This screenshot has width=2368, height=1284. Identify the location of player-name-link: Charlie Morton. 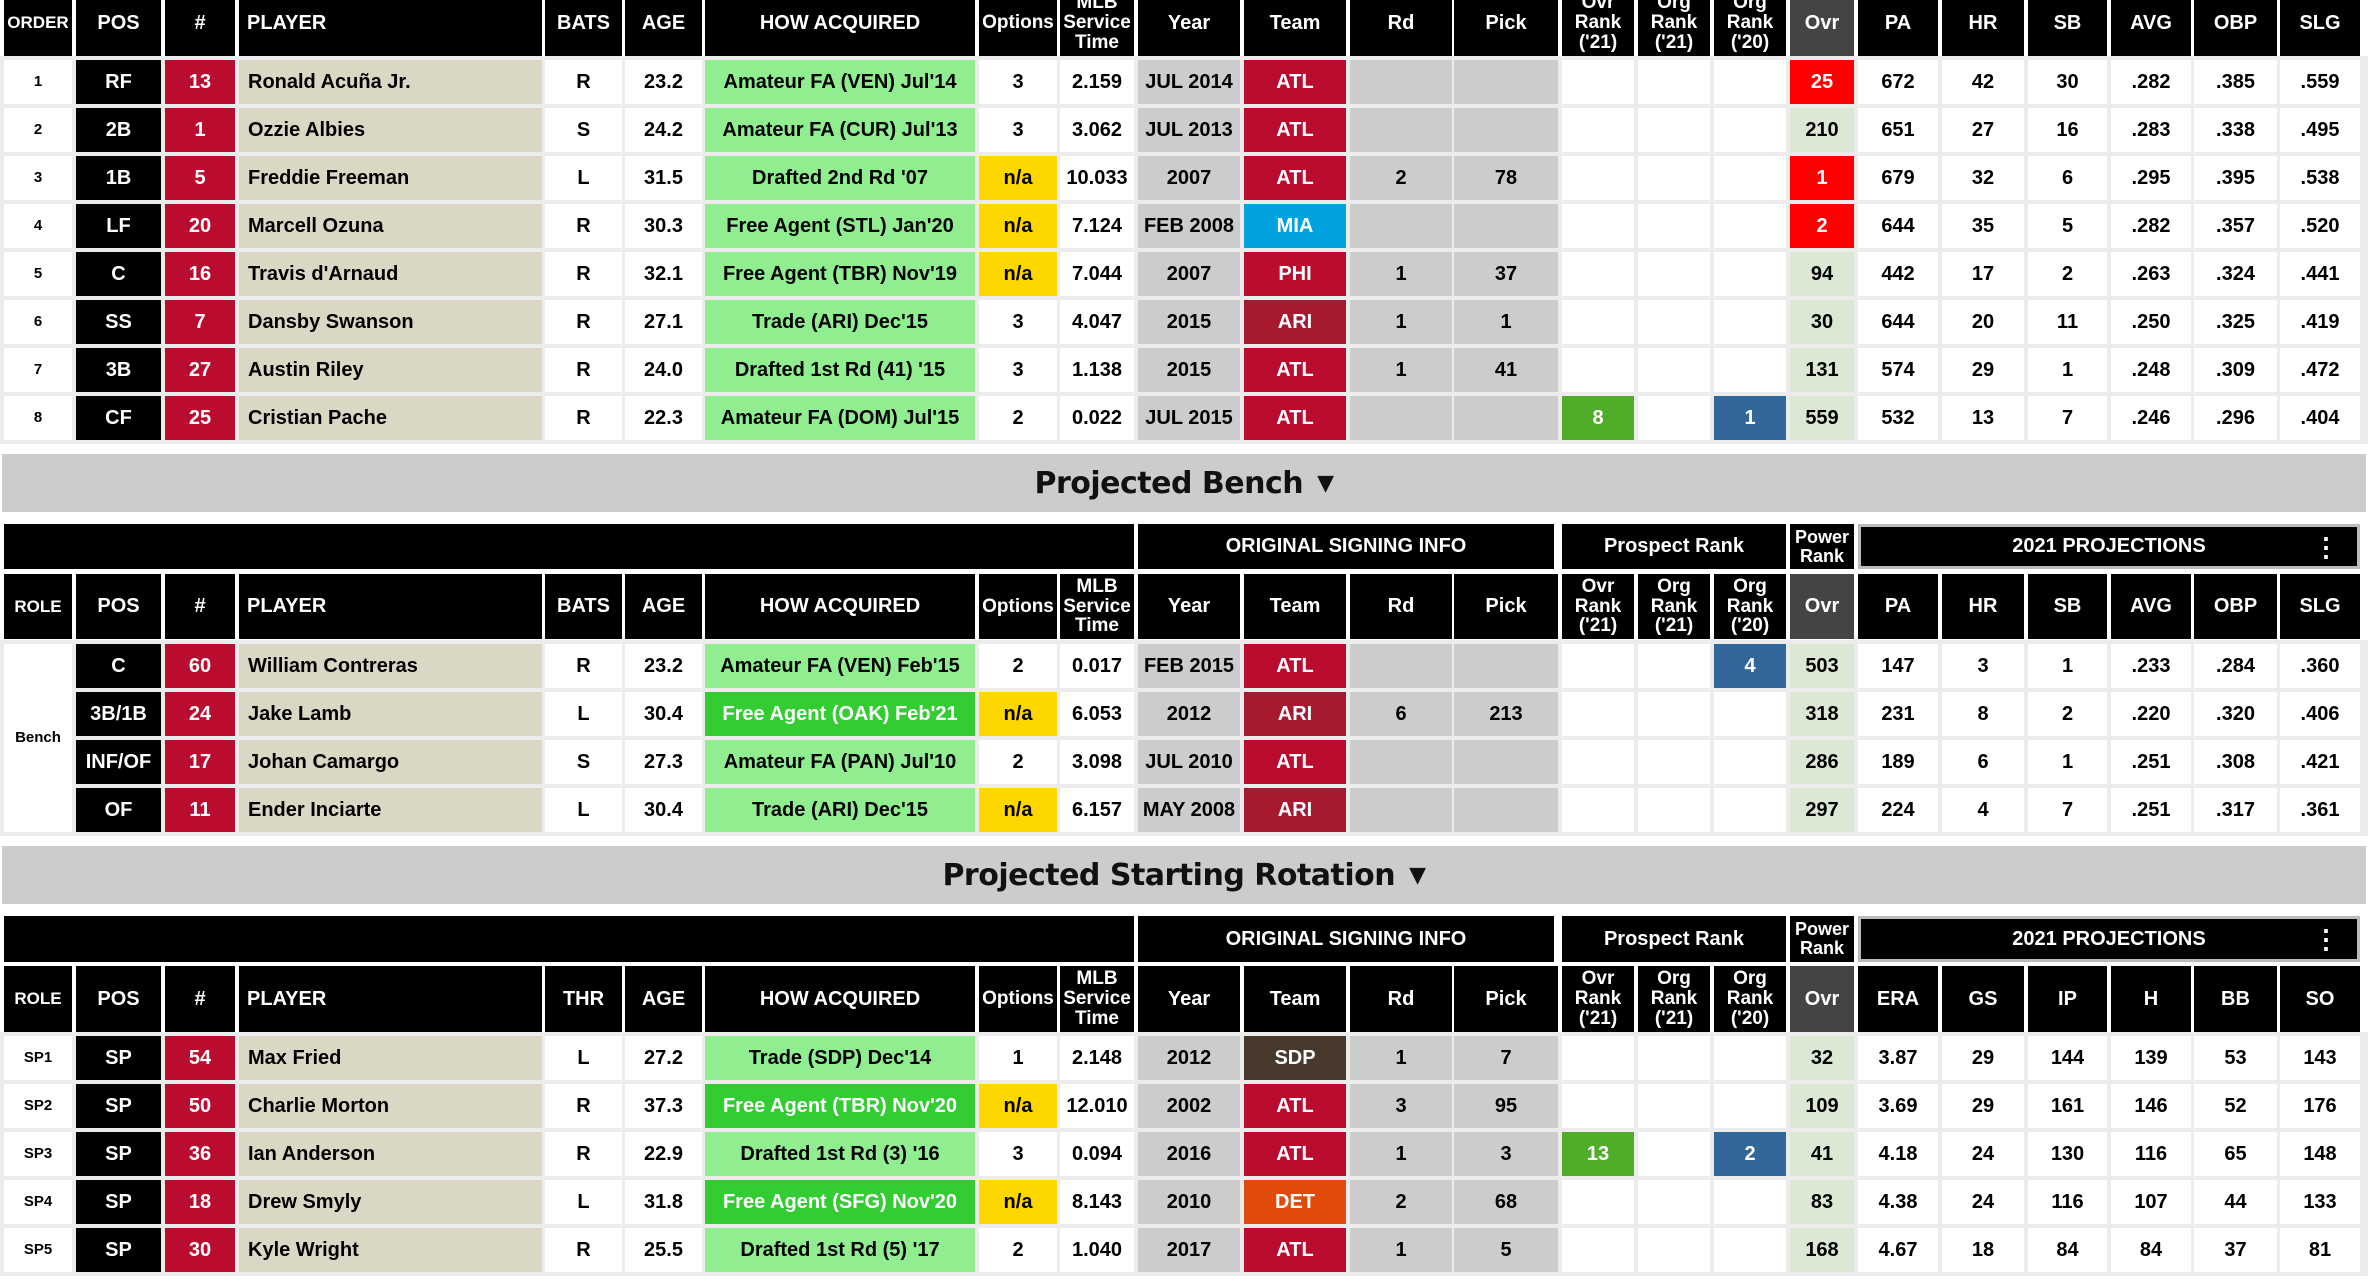
(390, 1106).